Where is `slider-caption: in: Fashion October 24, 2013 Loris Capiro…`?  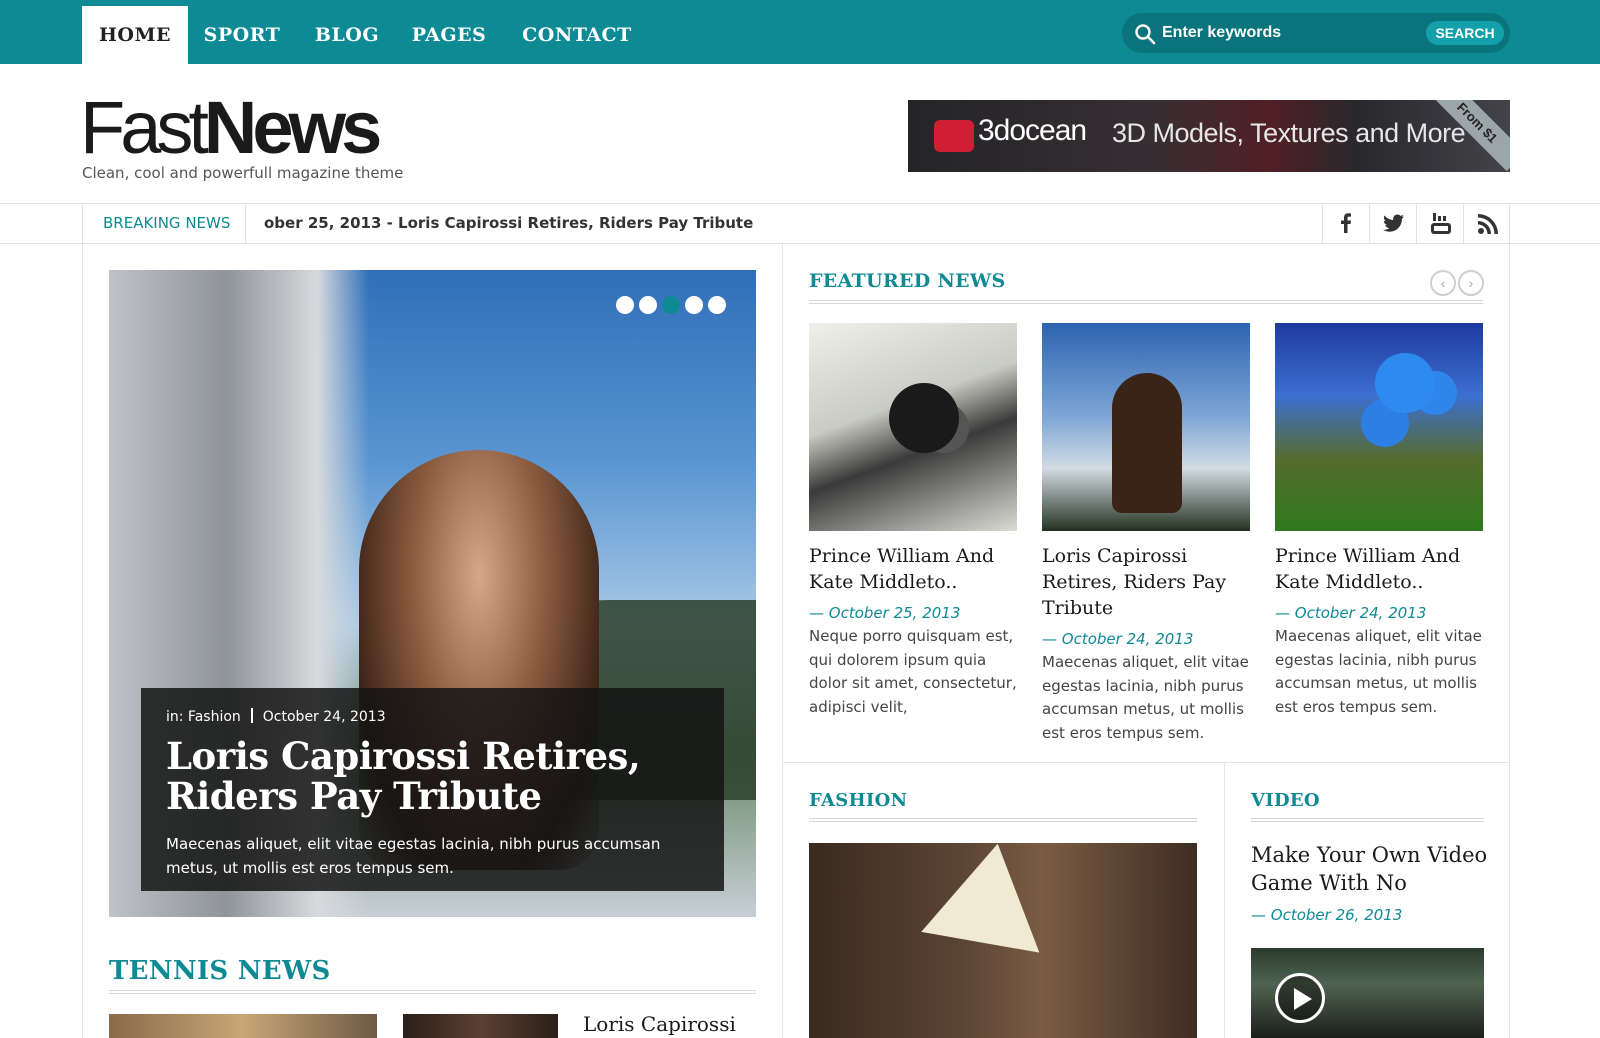
slider-caption: in: Fashion October 24, 2013 Loris Capiro… is located at coordinates (432, 789).